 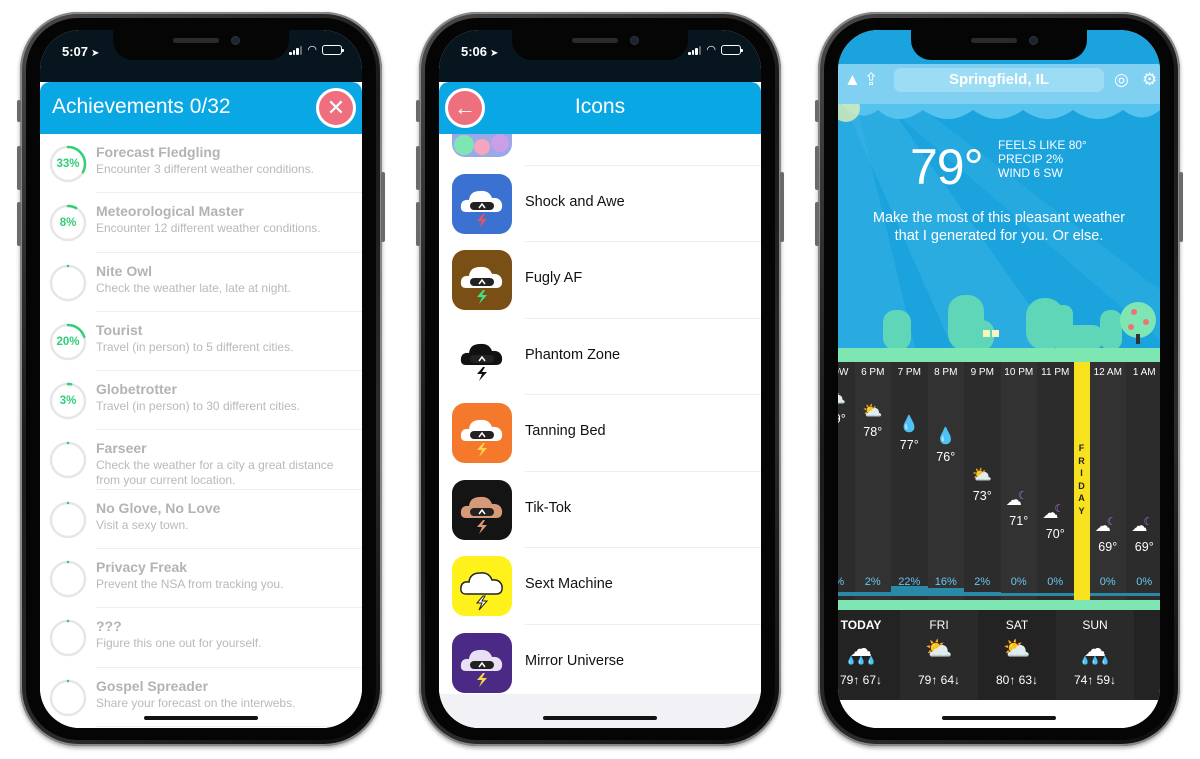 What do you see at coordinates (296, 50) in the screenshot?
I see `signal-icon` at bounding box center [296, 50].